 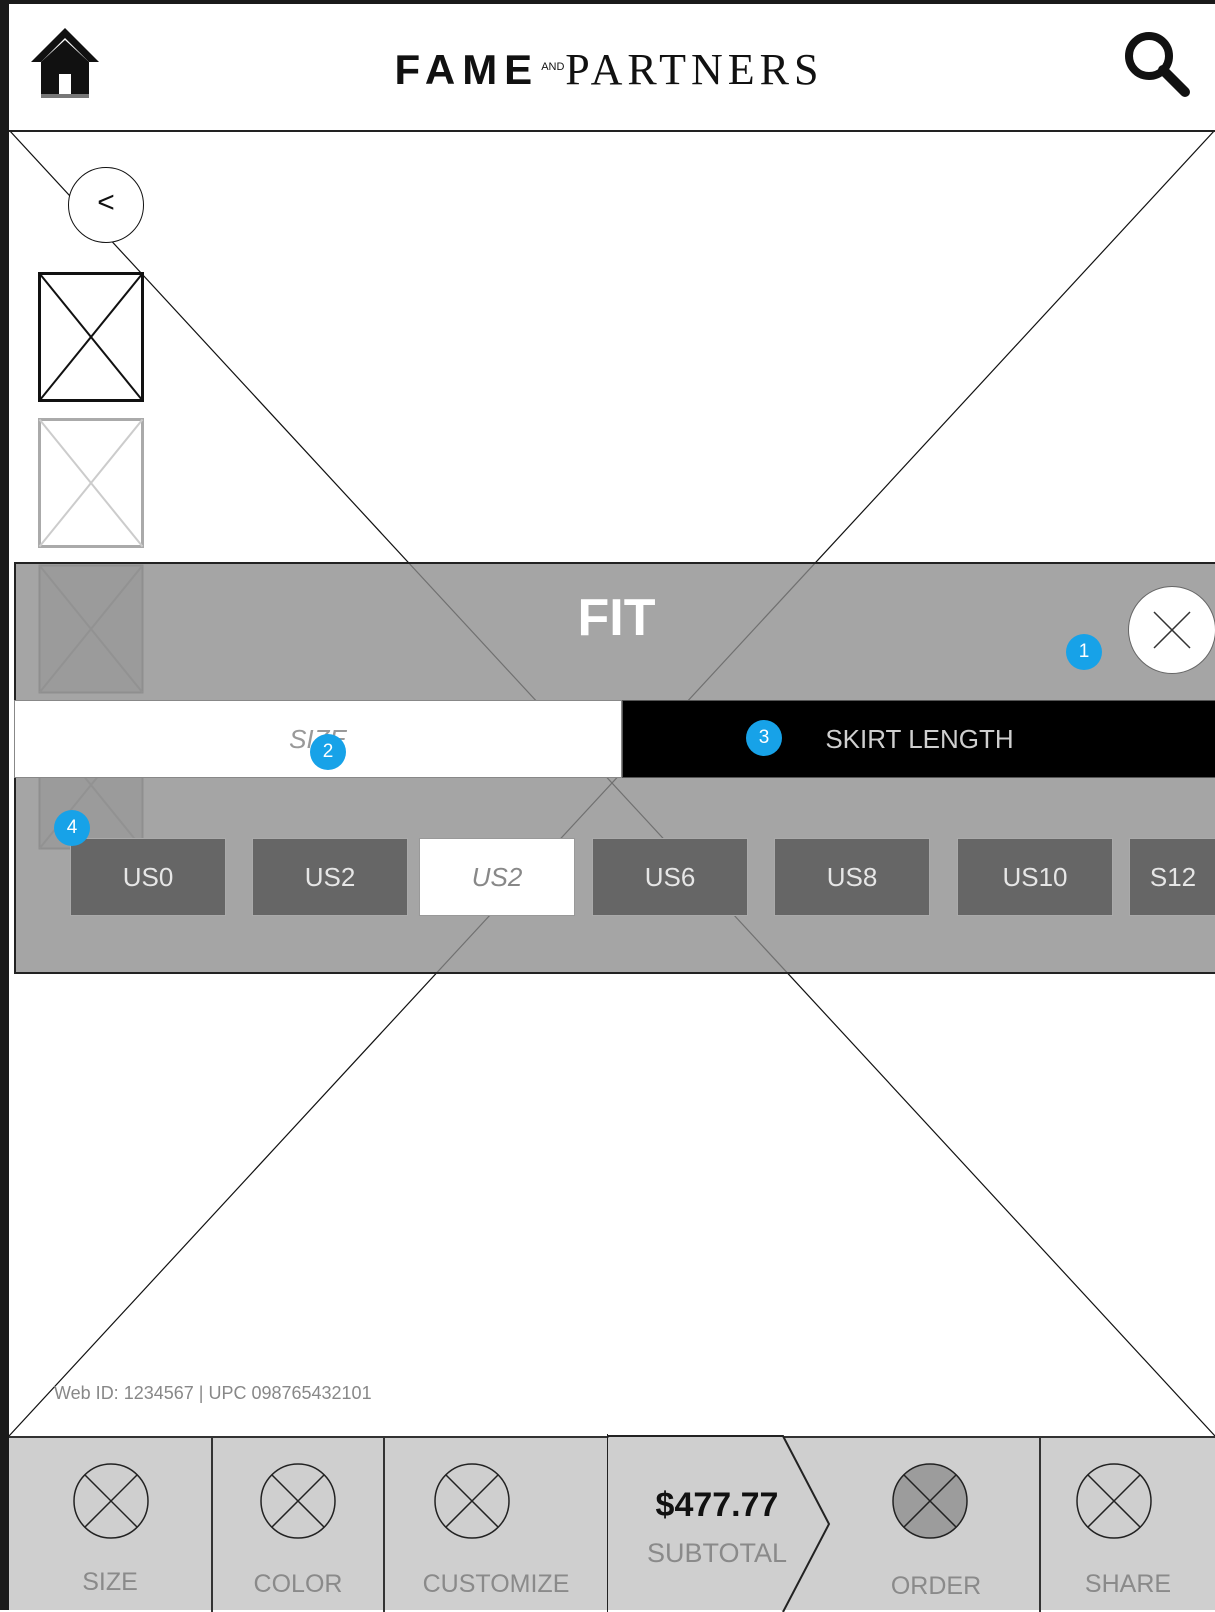 I want to click on close-icon, so click(x=1172, y=630).